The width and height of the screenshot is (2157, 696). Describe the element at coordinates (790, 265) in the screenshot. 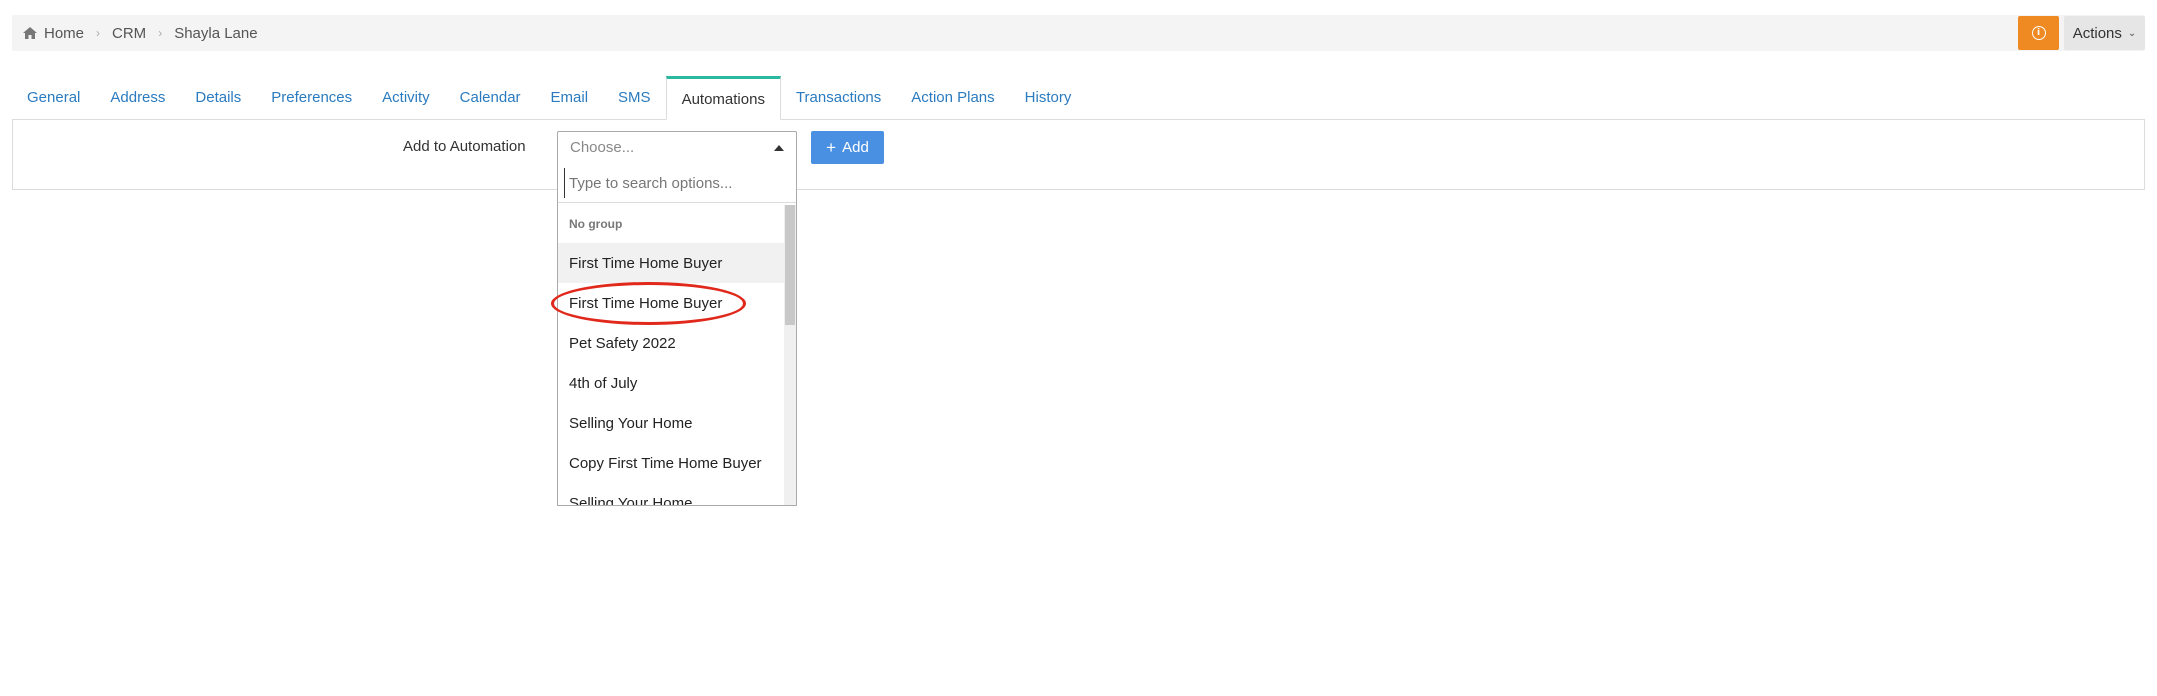

I see `scrollbar-thumb` at that location.